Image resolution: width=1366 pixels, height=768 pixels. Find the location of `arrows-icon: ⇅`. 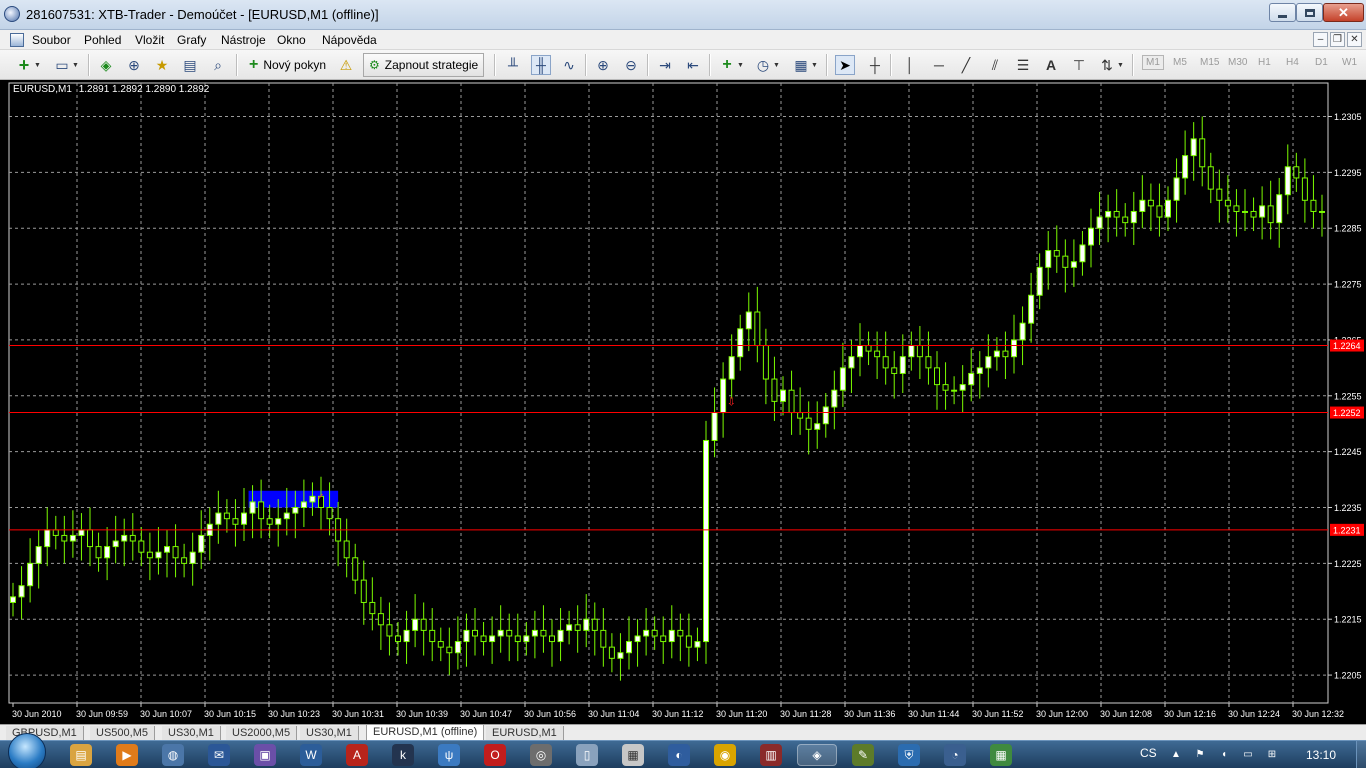

arrows-icon: ⇅ is located at coordinates (1107, 65).